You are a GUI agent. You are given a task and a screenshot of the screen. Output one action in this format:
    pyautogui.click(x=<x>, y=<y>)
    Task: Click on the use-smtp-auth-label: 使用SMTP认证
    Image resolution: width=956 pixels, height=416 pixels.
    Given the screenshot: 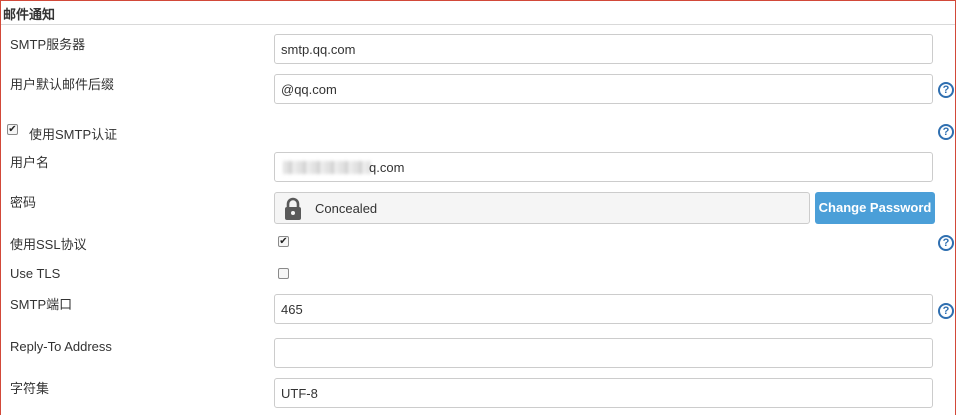 What is the action you would take?
    pyautogui.click(x=73, y=134)
    